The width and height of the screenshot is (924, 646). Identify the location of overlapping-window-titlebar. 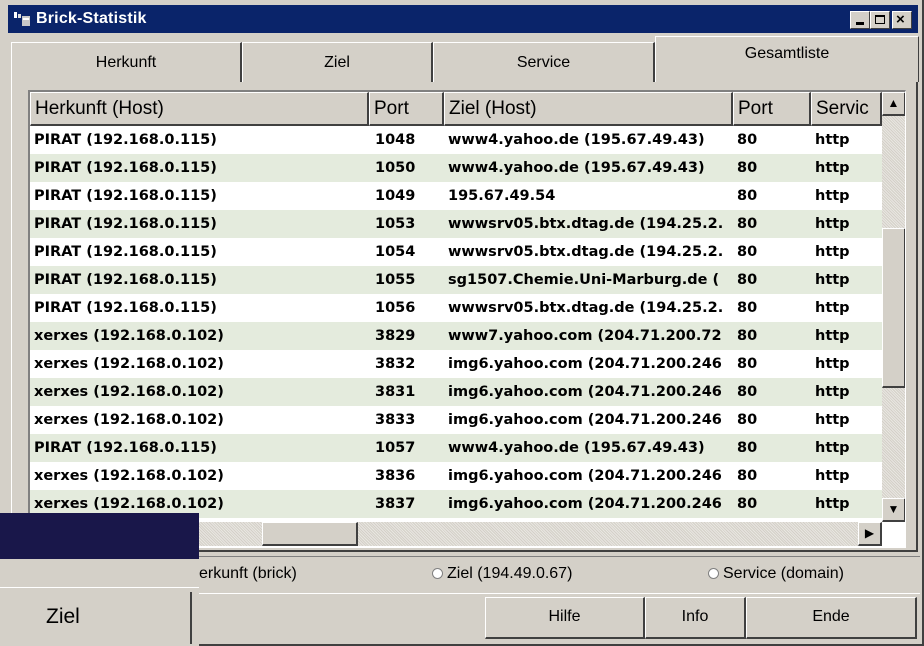
(99, 536).